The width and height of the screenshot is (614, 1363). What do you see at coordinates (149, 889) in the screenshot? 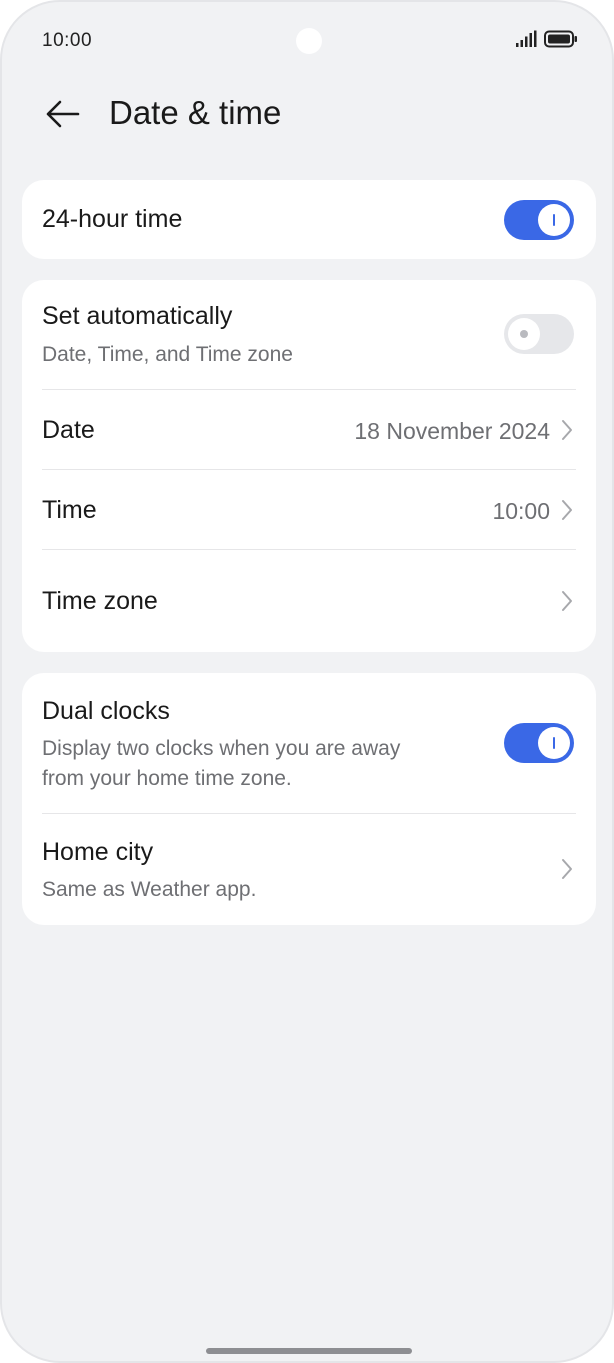
I see `row-home-city-sublabel: Same as Weather app.` at bounding box center [149, 889].